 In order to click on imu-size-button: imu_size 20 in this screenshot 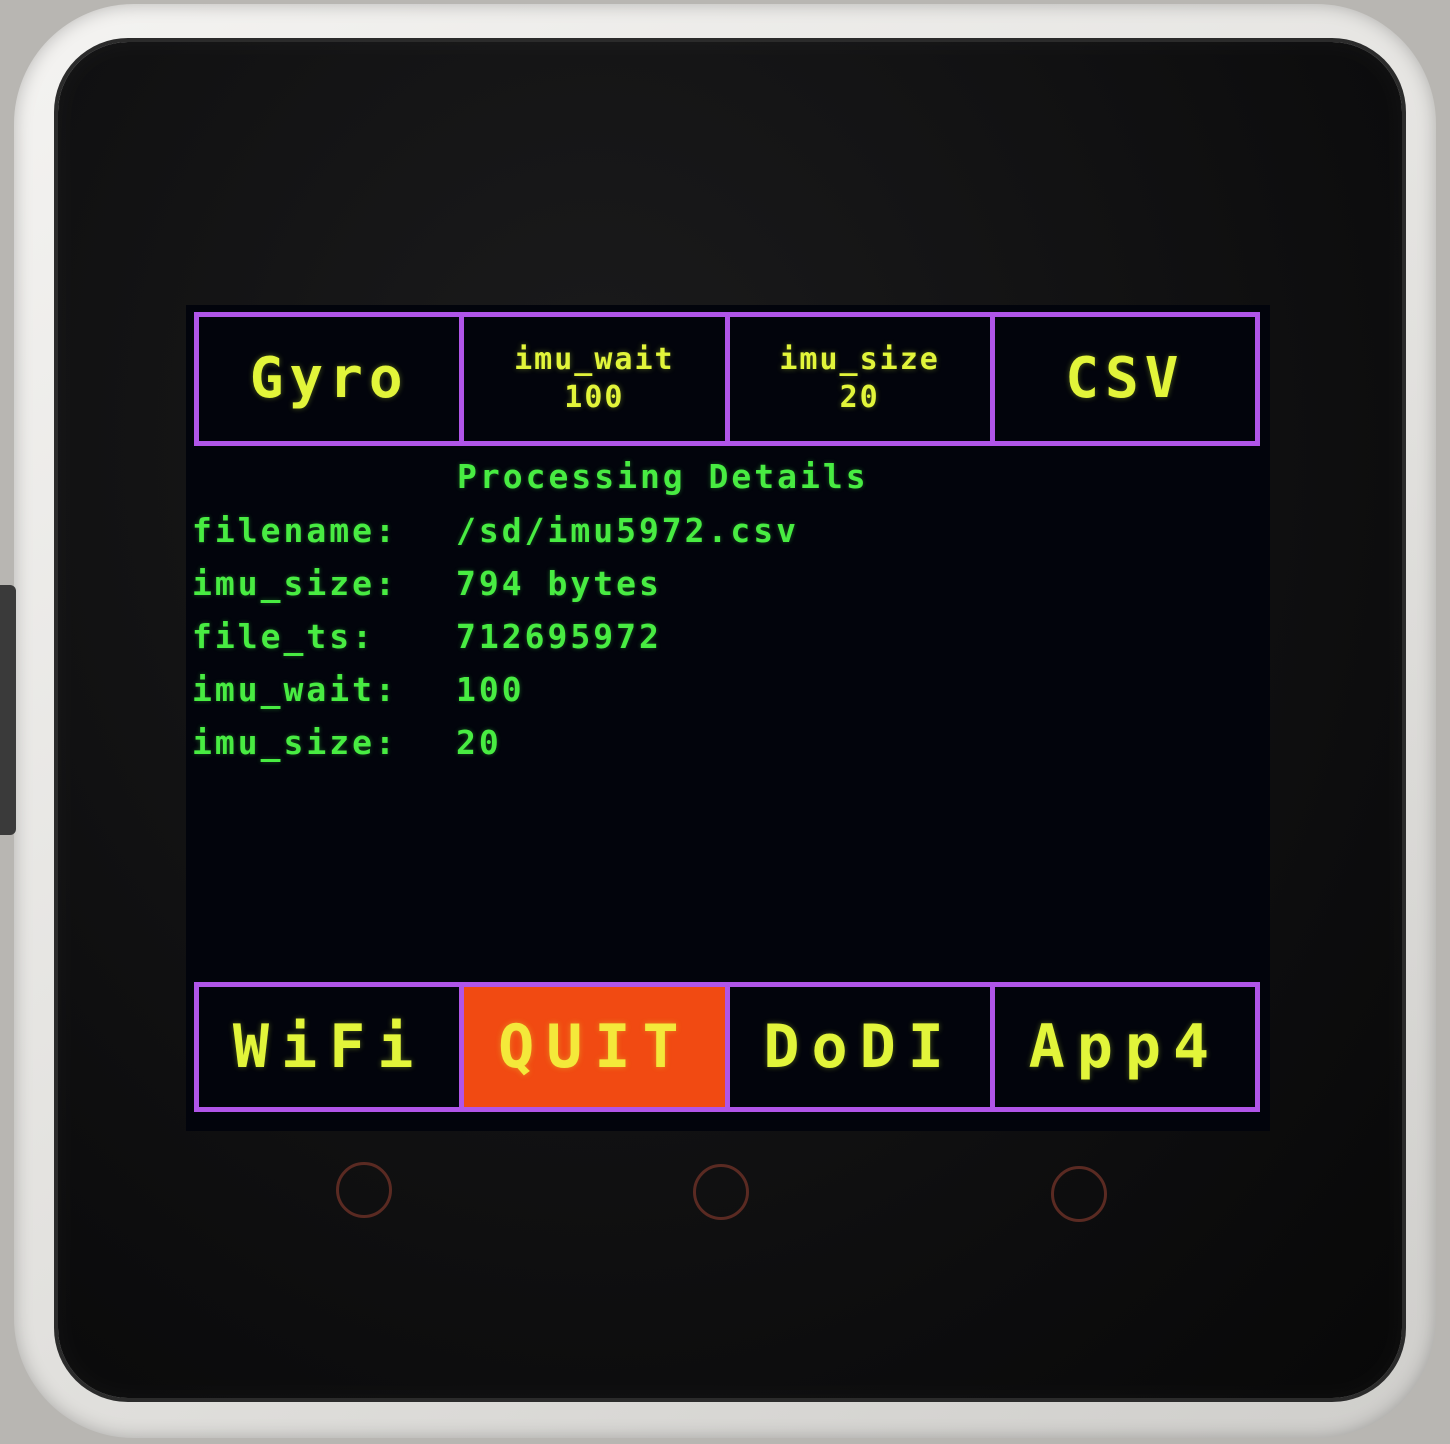, I will do `click(859, 379)`.